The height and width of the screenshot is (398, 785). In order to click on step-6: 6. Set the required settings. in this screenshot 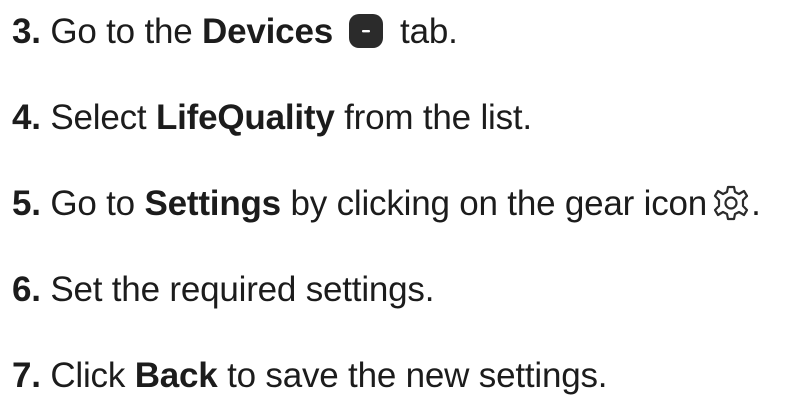, I will do `click(223, 290)`.